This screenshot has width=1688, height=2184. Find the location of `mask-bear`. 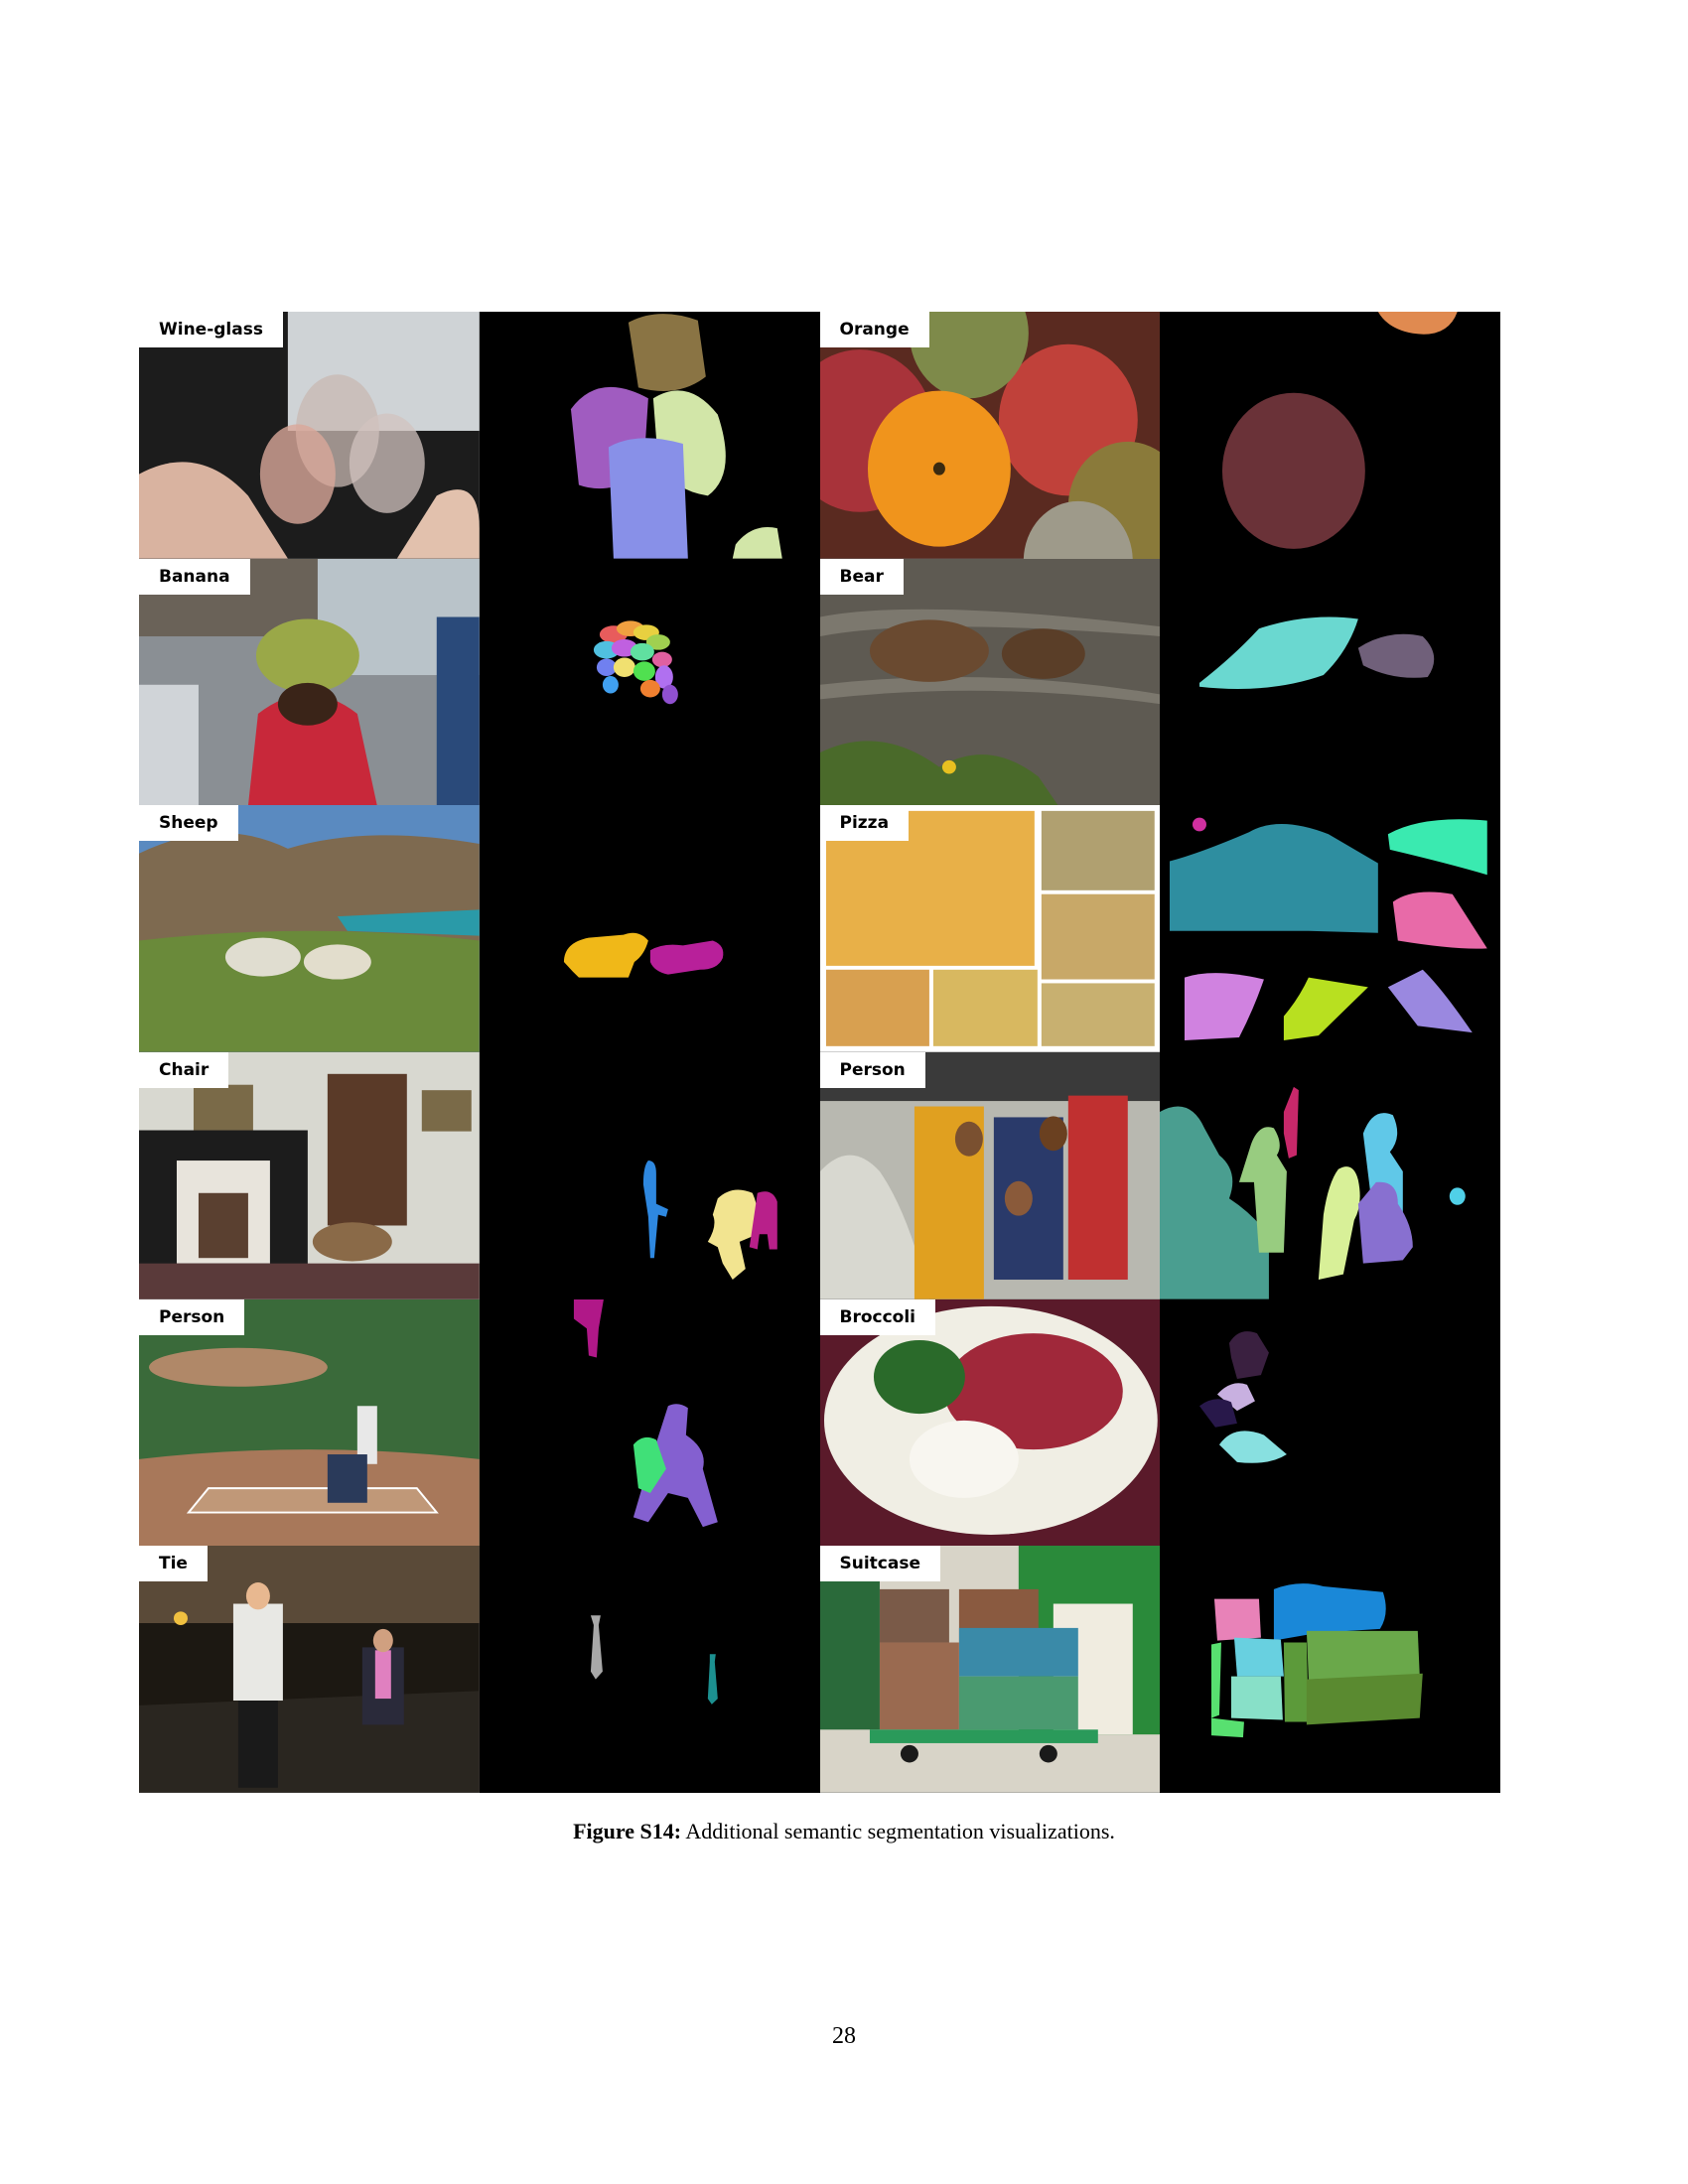

mask-bear is located at coordinates (1330, 682).